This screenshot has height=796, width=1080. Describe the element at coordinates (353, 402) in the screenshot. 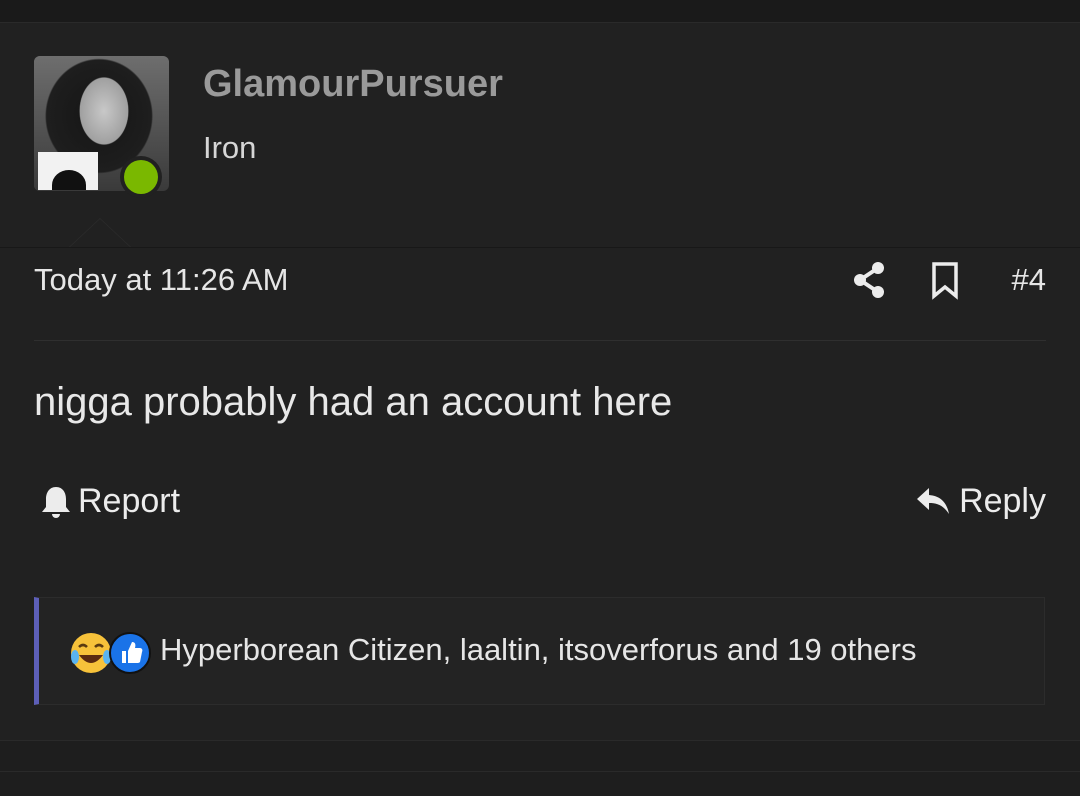

I see `post-message: nigga probably had an account here` at that location.